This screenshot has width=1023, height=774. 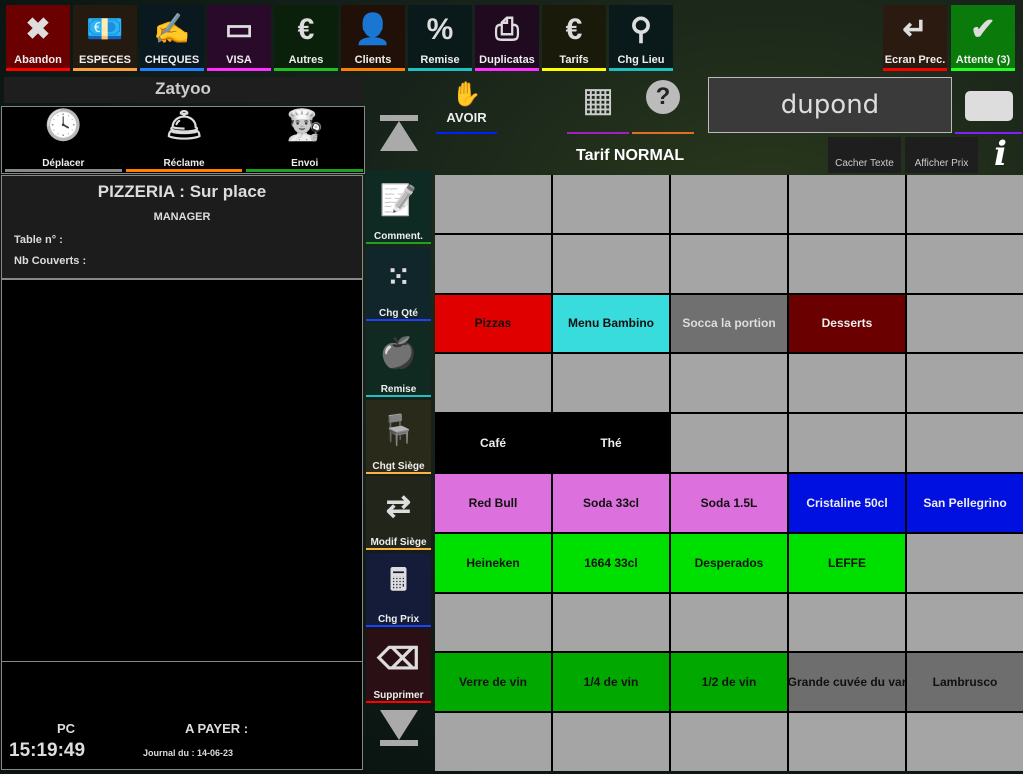 I want to click on toolbar-especes-button: 💶 ESPECES, so click(x=105, y=38).